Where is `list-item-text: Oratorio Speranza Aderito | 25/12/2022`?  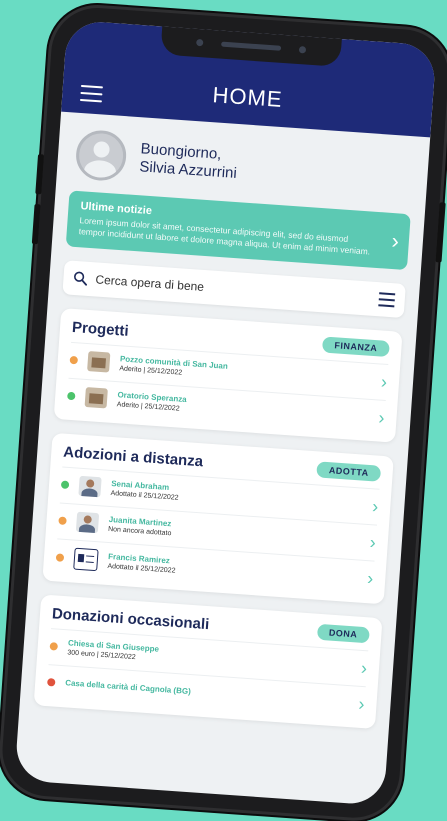 list-item-text: Oratorio Speranza Aderito | 25/12/2022 is located at coordinates (243, 409).